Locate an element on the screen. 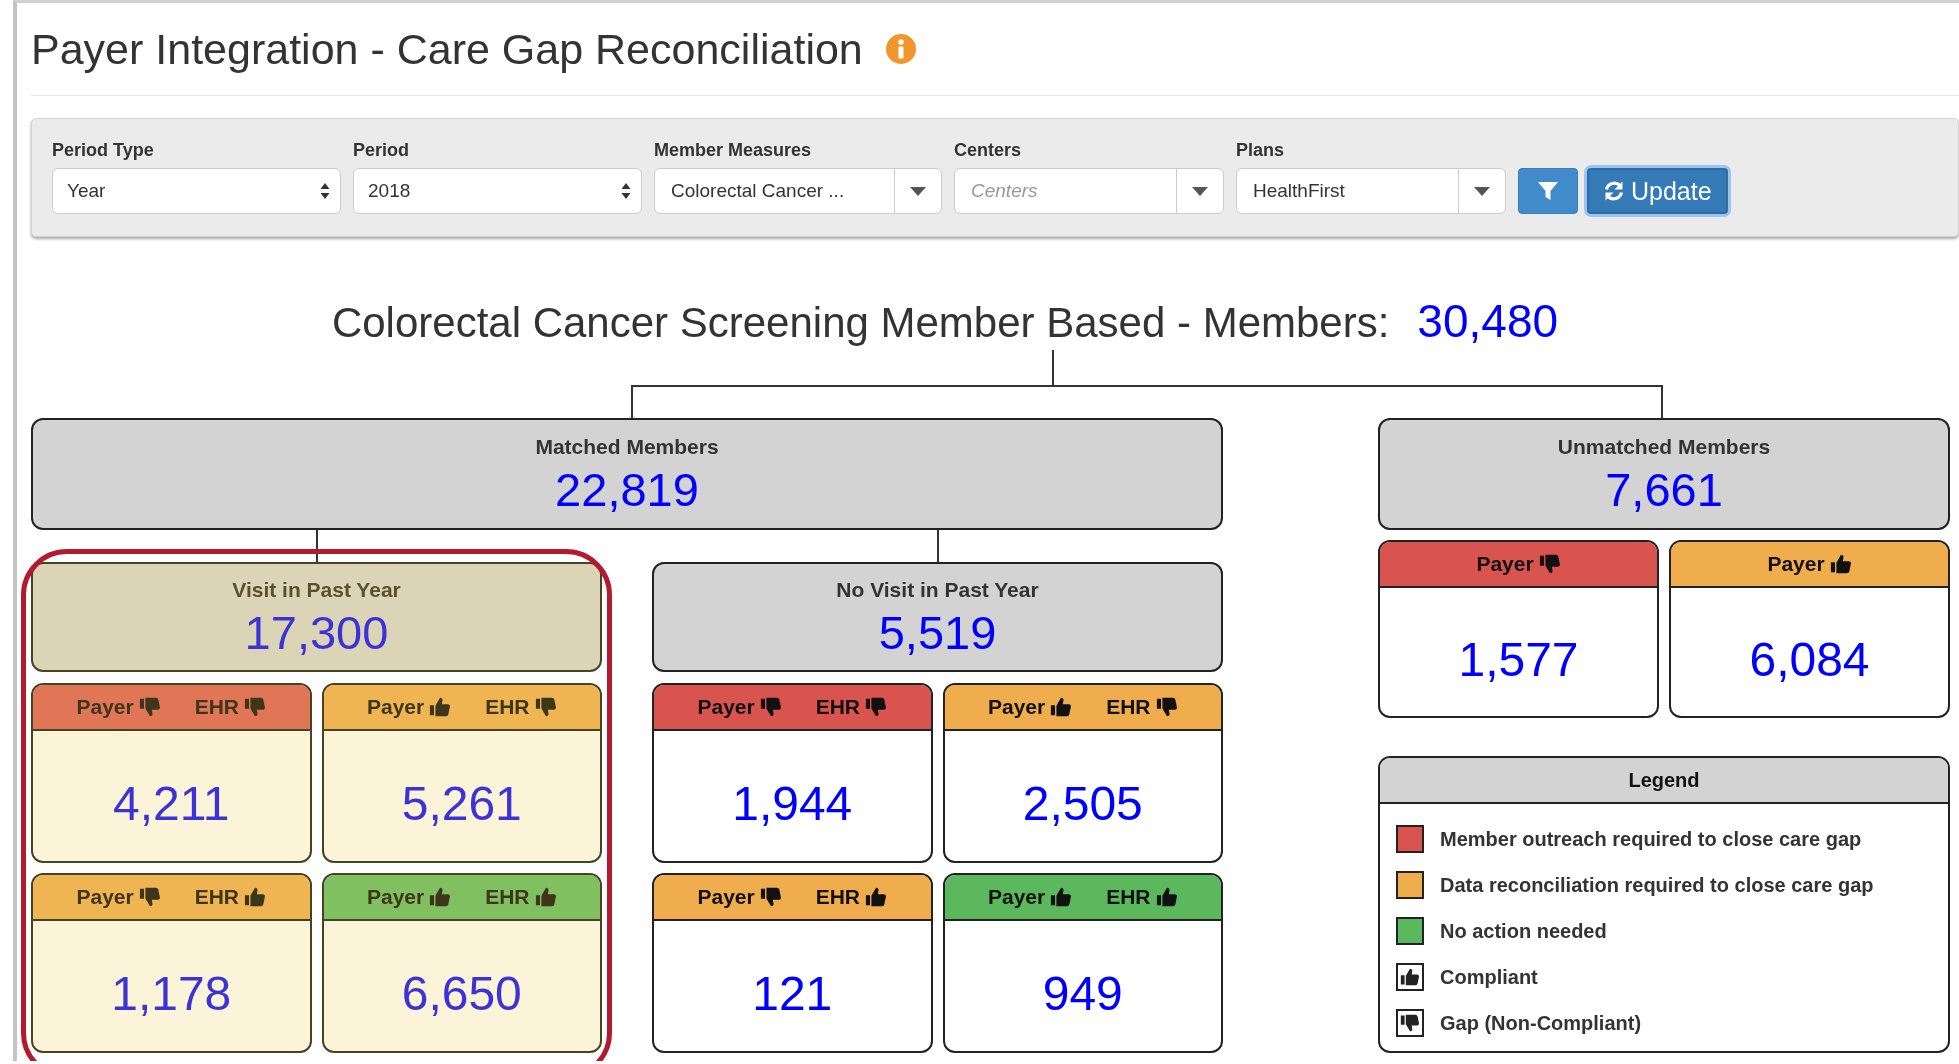  refresh-icon is located at coordinates (1614, 191).